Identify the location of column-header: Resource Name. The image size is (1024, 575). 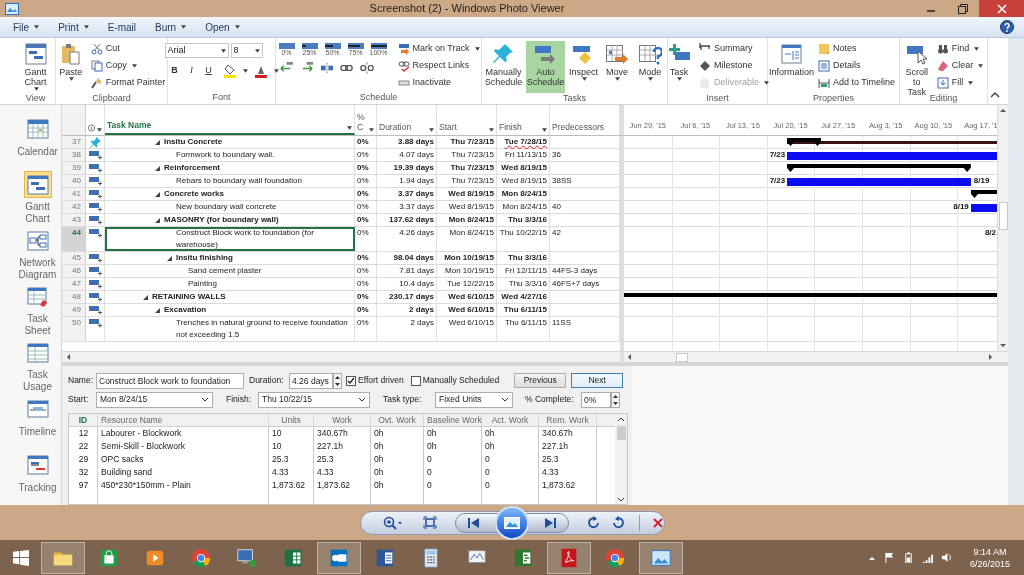
(132, 420).